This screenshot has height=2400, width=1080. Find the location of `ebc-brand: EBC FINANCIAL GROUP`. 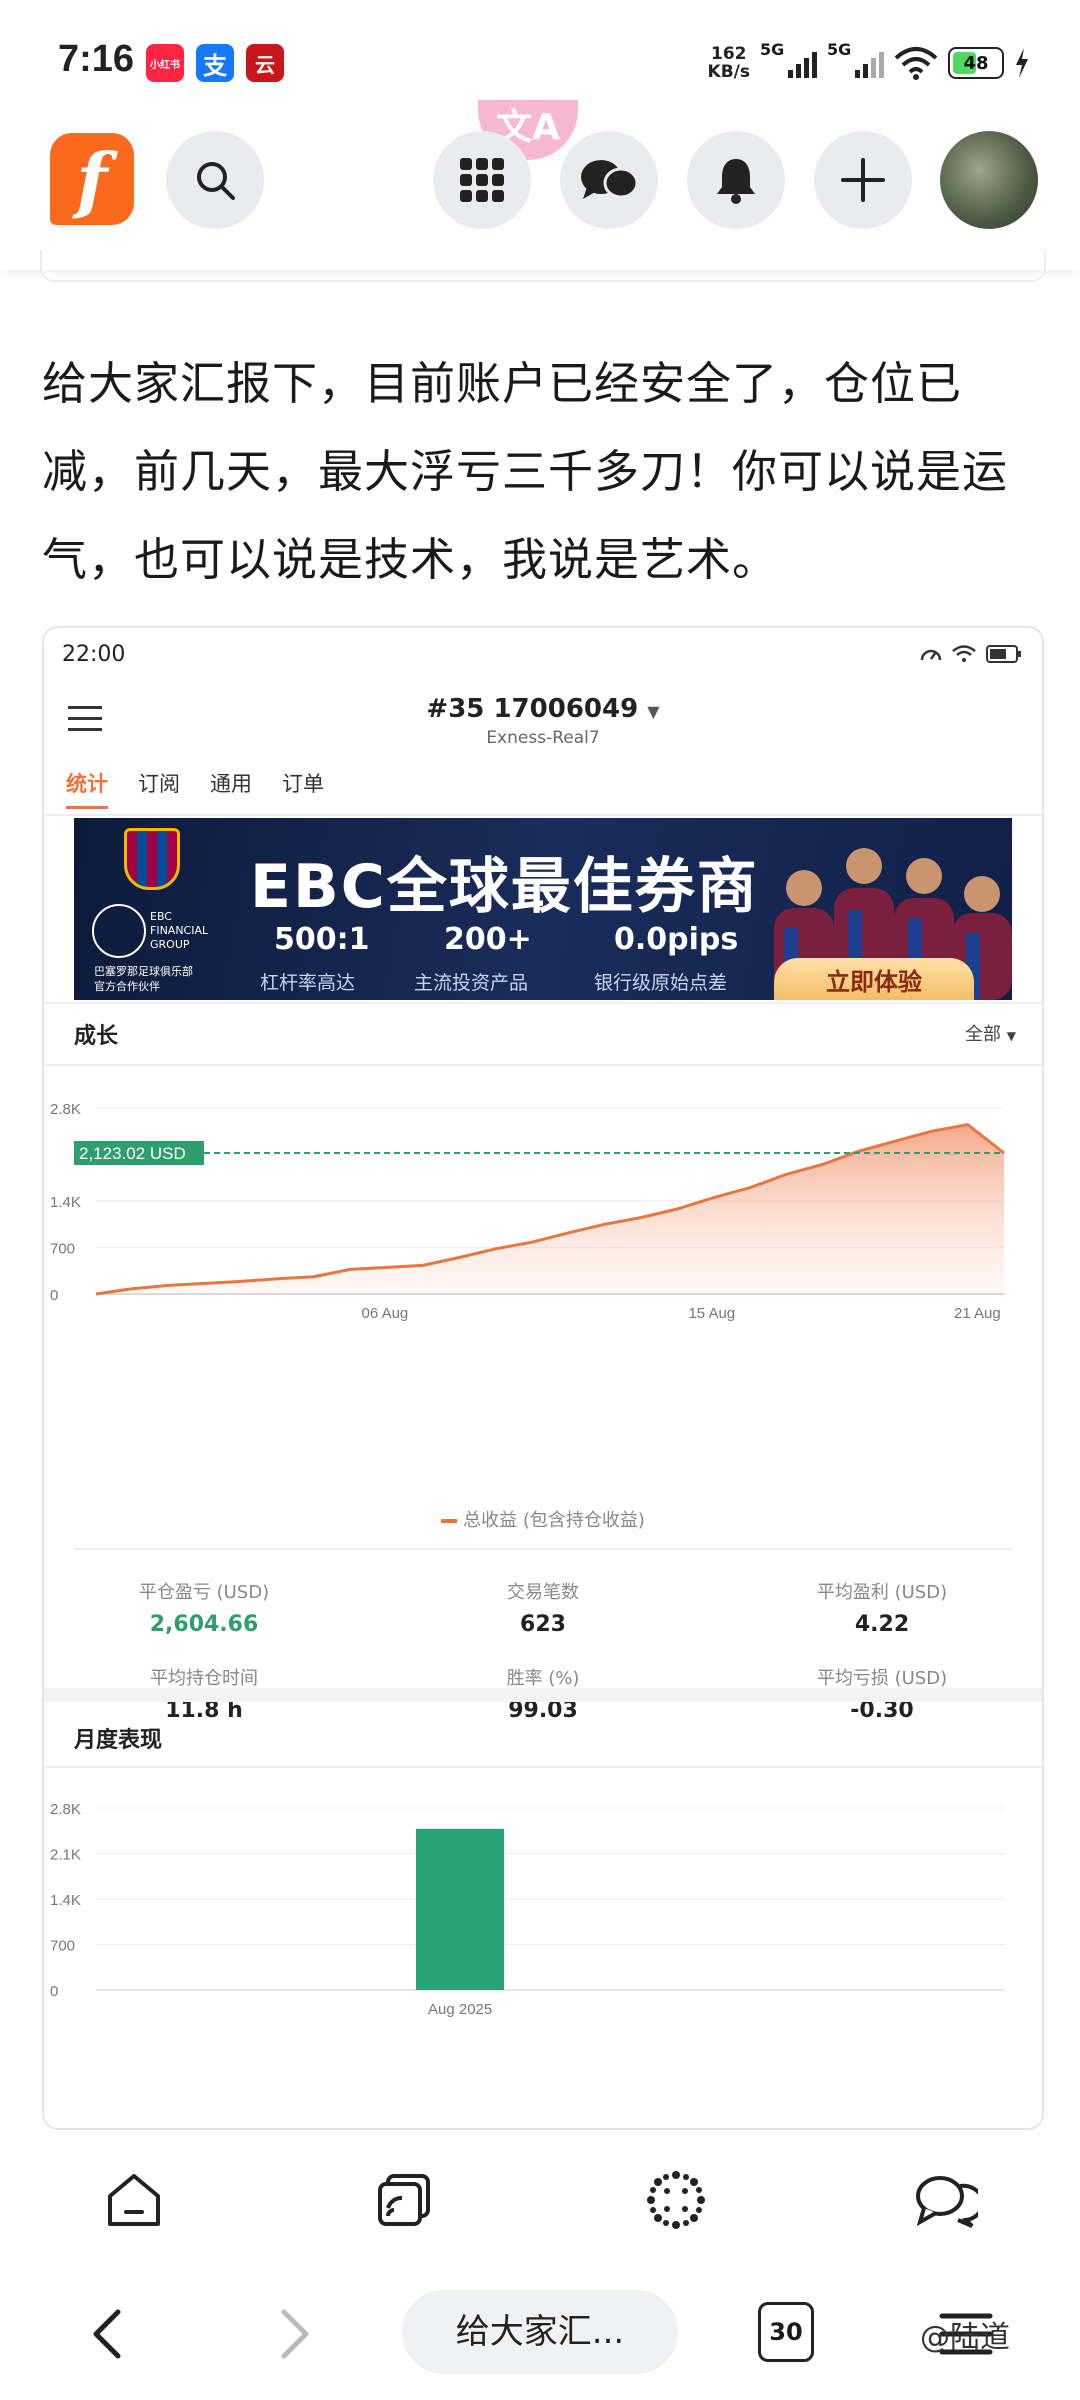

ebc-brand: EBC FINANCIAL GROUP is located at coordinates (179, 931).